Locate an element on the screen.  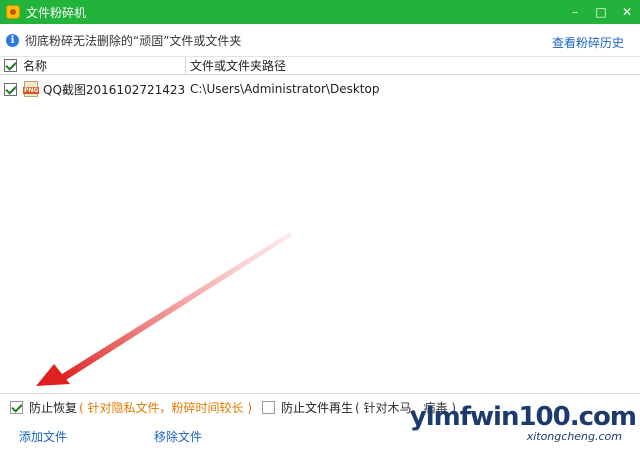
maximize-button: □ is located at coordinates (601, 12).